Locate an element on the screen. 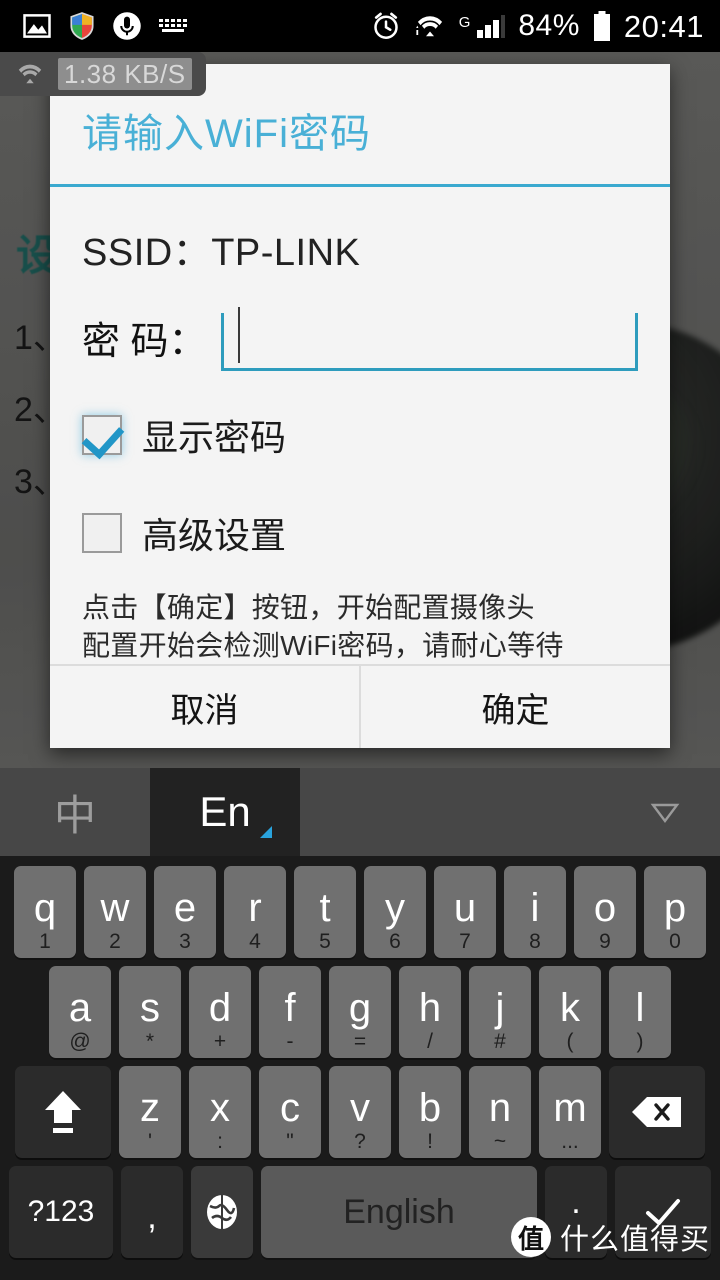 The image size is (720, 1280). key-h: h / is located at coordinates (430, 1012).